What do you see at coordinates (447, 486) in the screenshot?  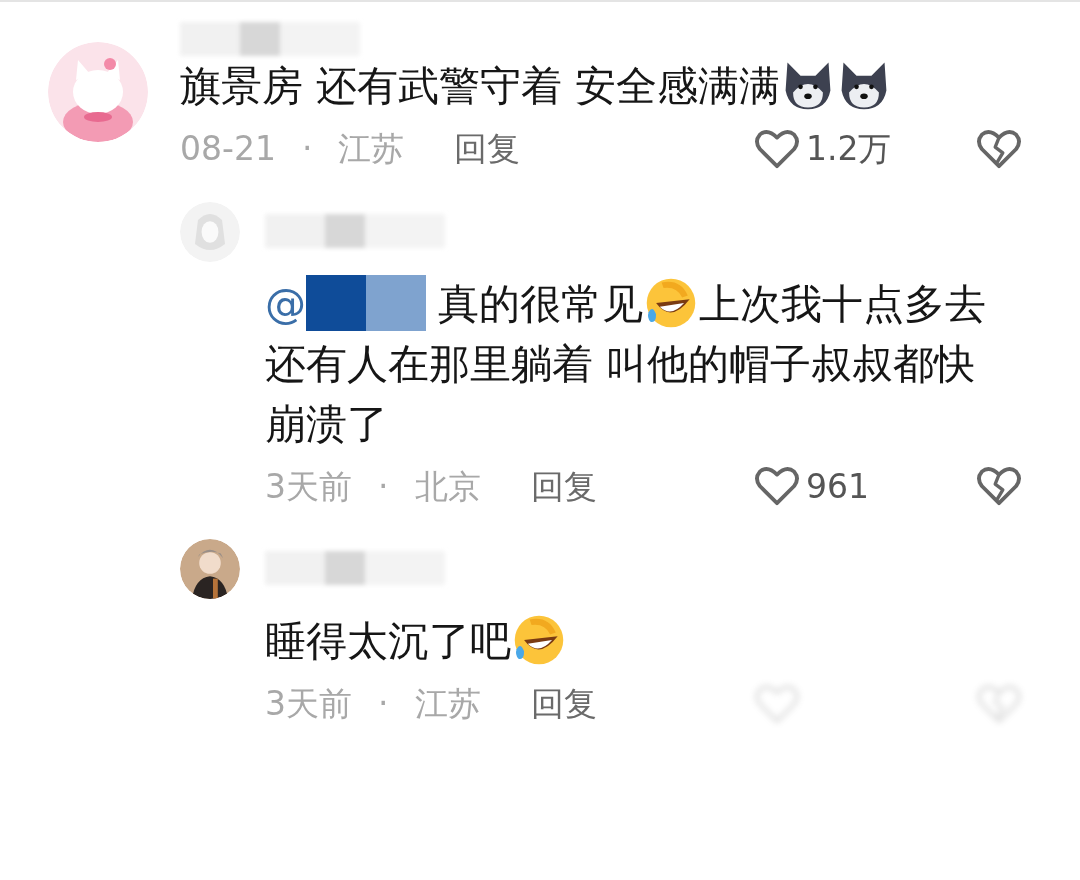 I see `comment-region: 北京` at bounding box center [447, 486].